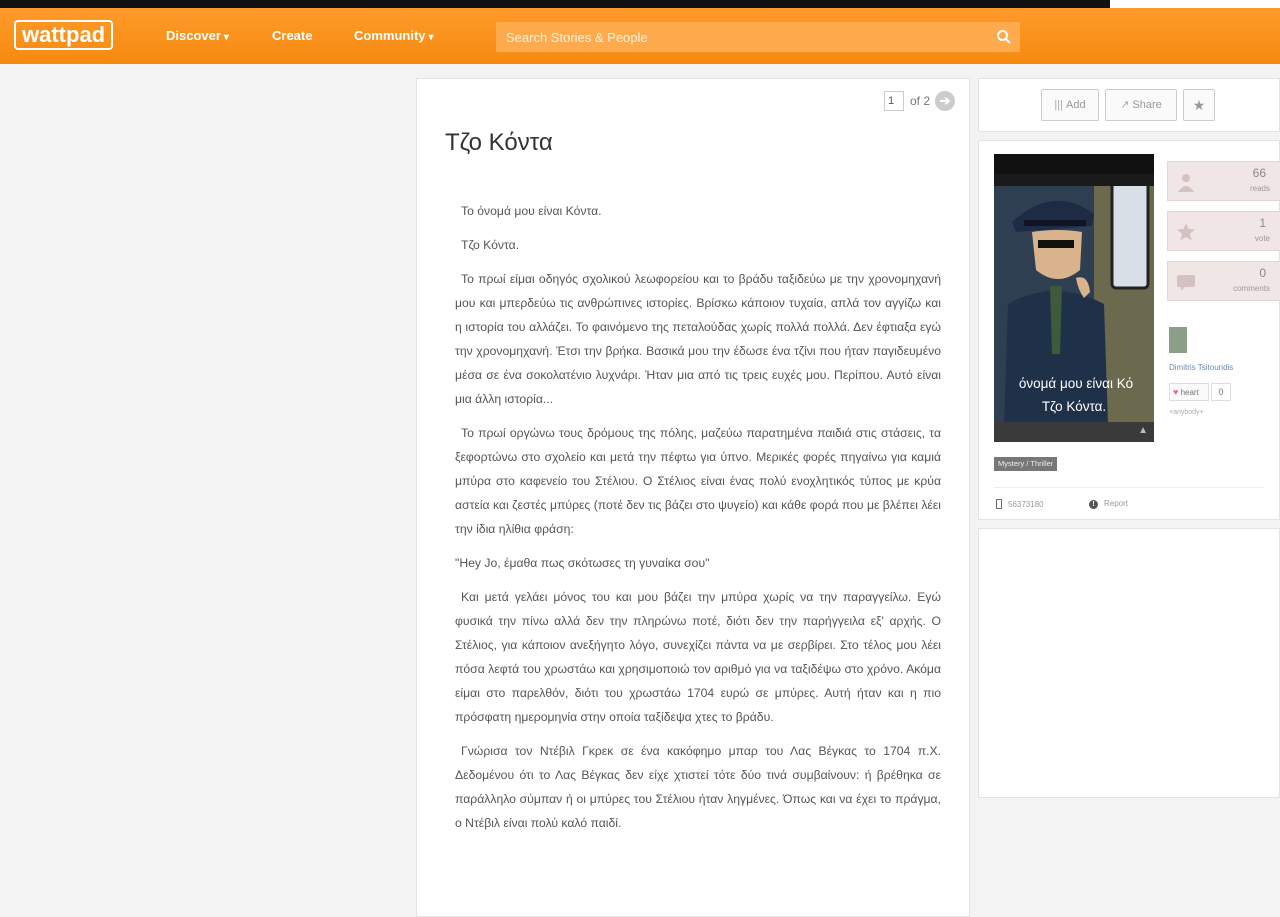  I want to click on heart-button: ♥ heart, so click(1189, 392).